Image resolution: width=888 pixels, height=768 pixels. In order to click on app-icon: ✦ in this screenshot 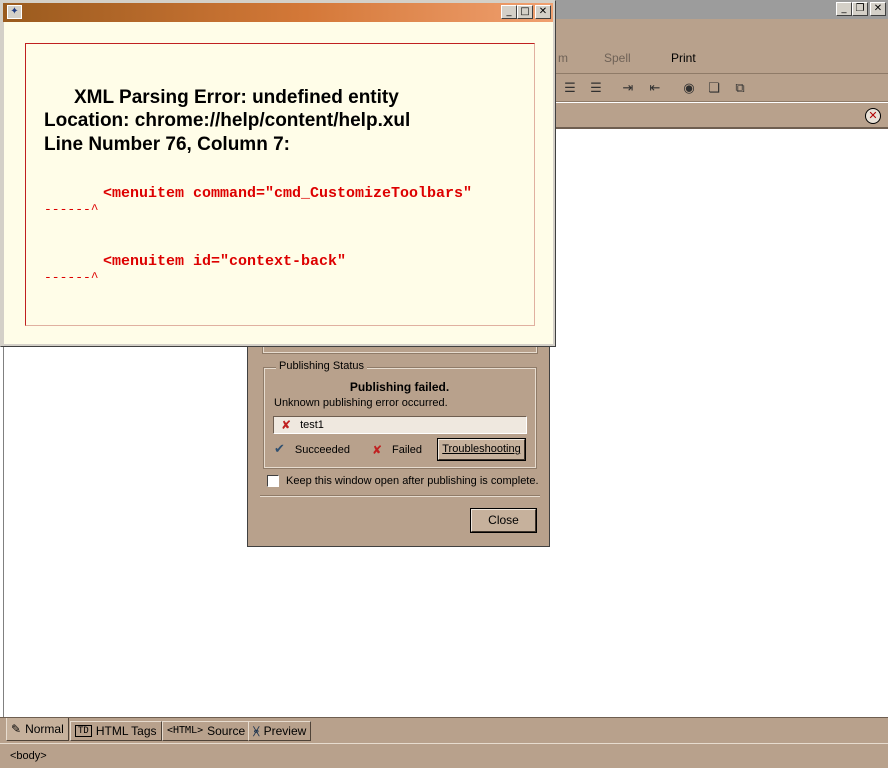, I will do `click(14, 12)`.